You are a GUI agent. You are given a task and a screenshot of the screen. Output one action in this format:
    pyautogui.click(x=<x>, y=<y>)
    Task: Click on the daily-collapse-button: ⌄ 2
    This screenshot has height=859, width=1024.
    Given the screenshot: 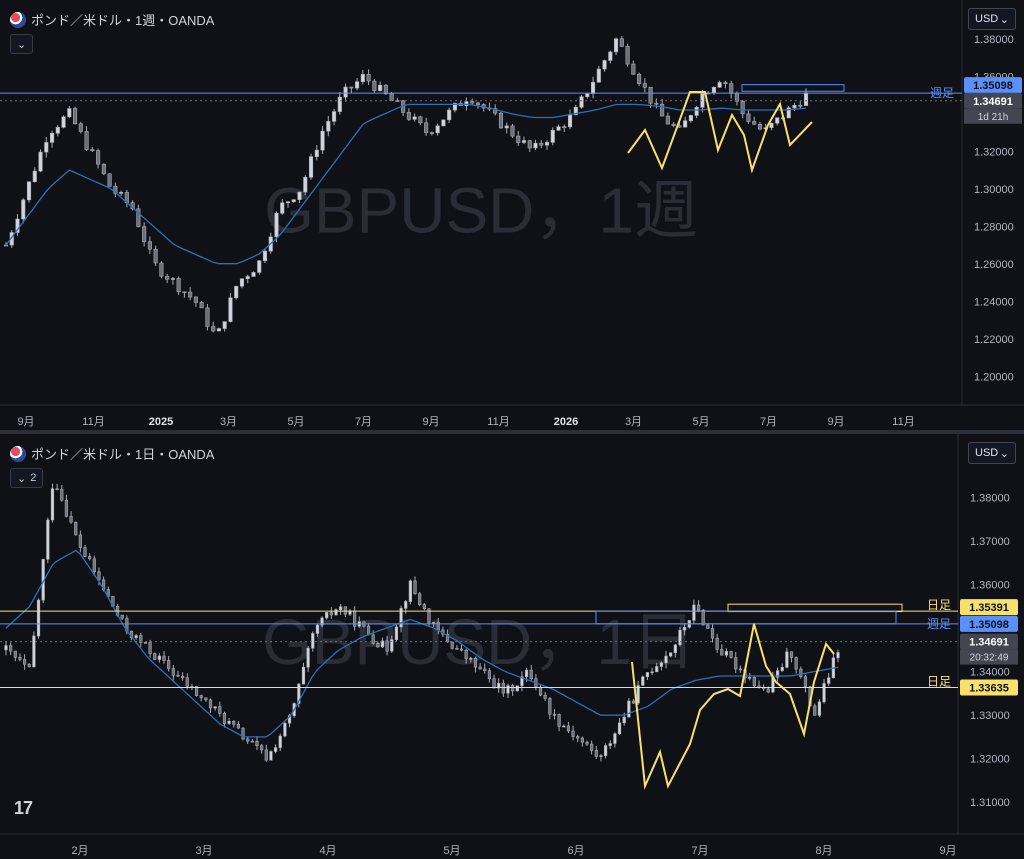 What is the action you would take?
    pyautogui.click(x=27, y=478)
    